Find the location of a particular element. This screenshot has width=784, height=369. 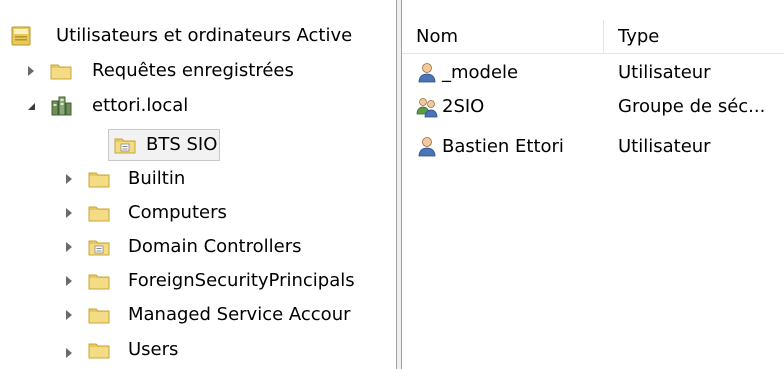

tree-item-bts-sio: BTS SIO is located at coordinates (198, 145).